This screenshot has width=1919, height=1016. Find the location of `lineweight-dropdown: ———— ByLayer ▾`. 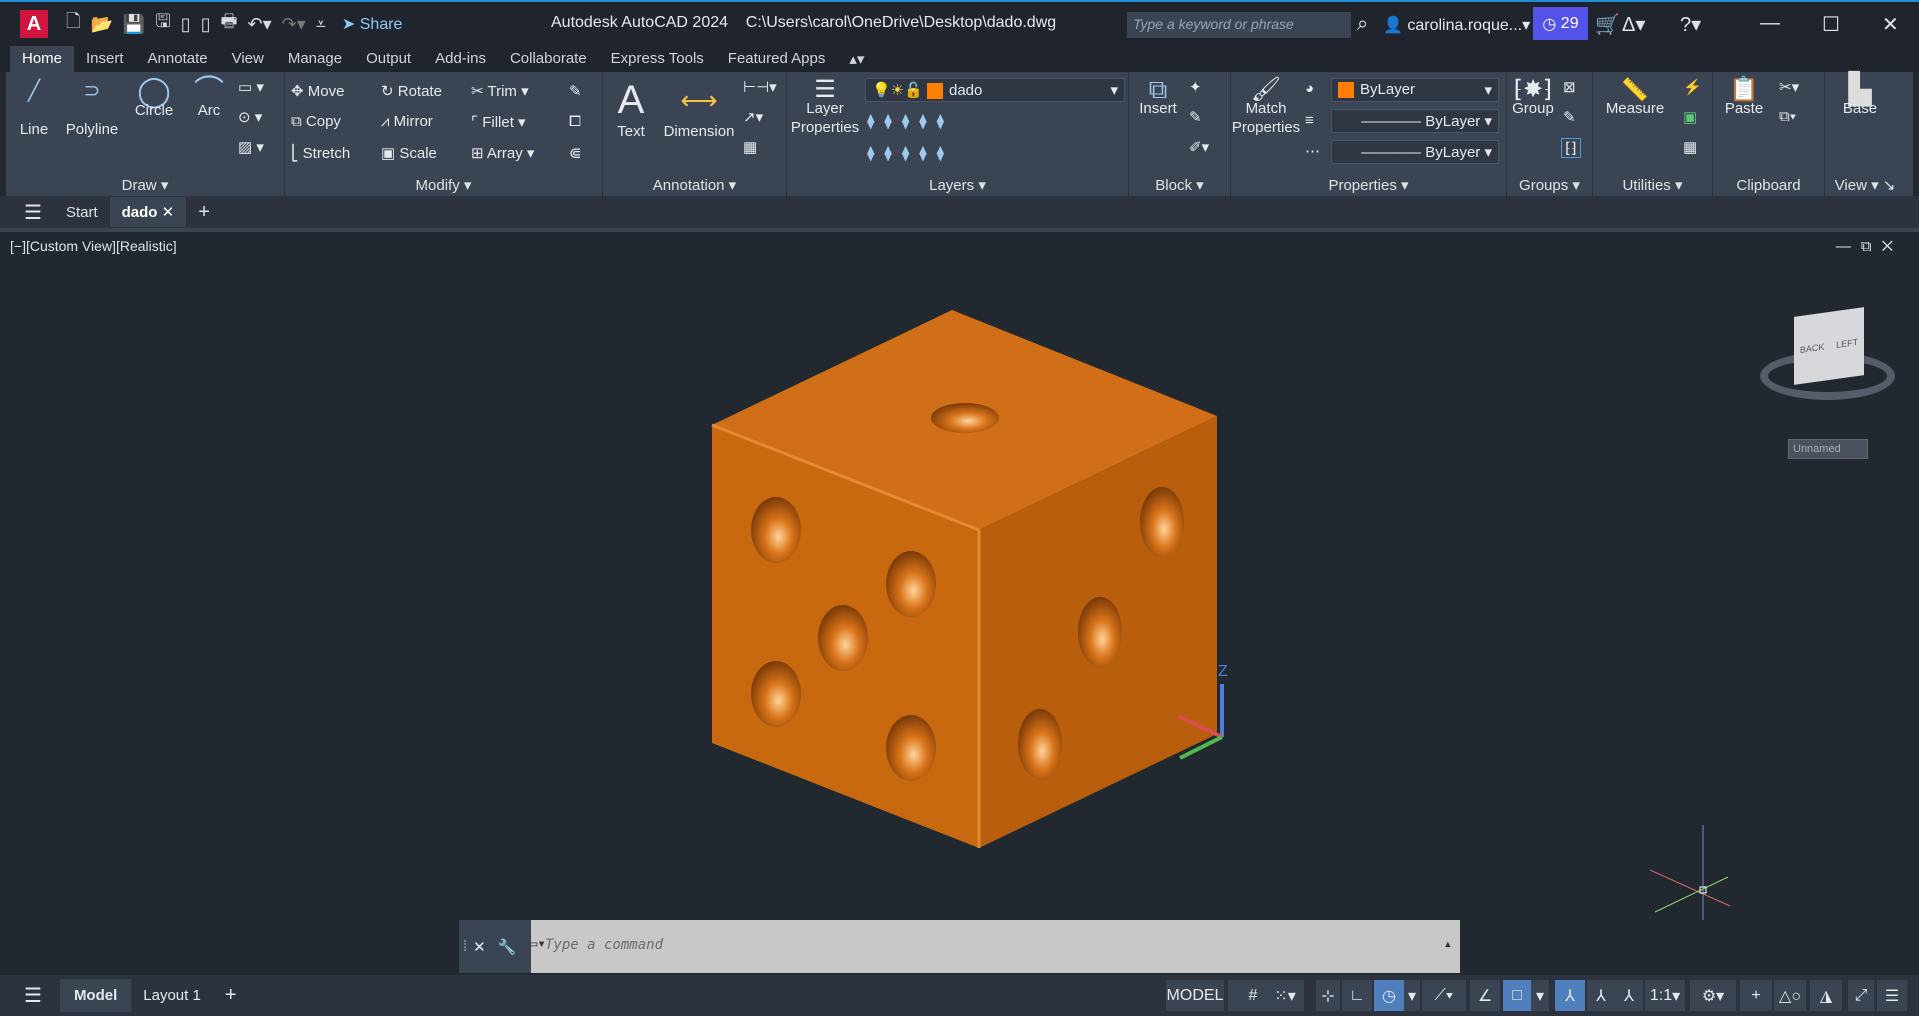

lineweight-dropdown: ———— ByLayer ▾ is located at coordinates (1415, 121).